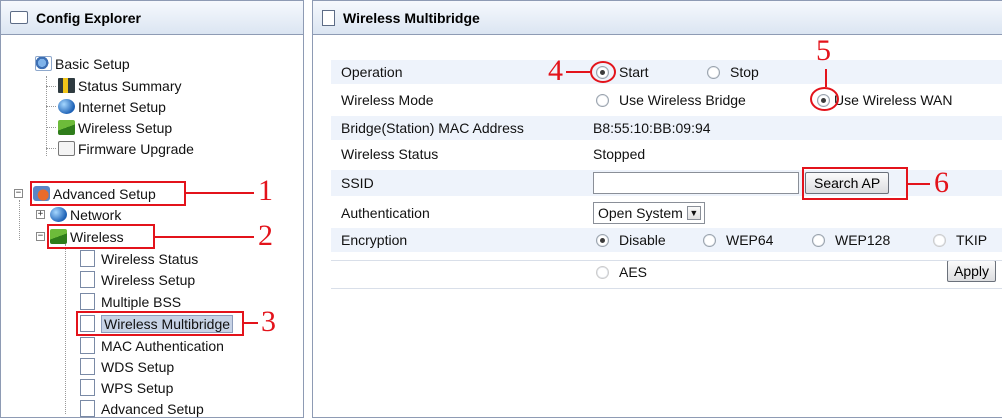 The height and width of the screenshot is (419, 1002). I want to click on radio-wireless-bridge, so click(602, 100).